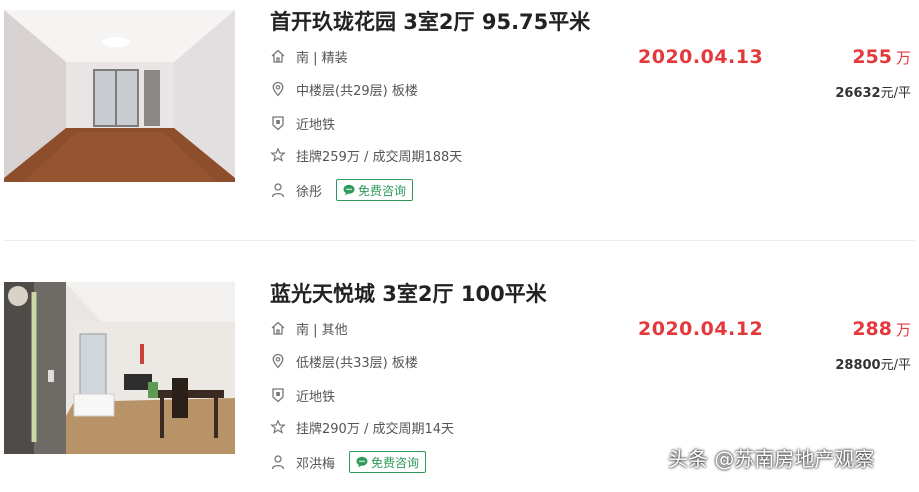 The image size is (919, 492). I want to click on floor-row: 中楼层(共29层) 板楼, so click(344, 89).